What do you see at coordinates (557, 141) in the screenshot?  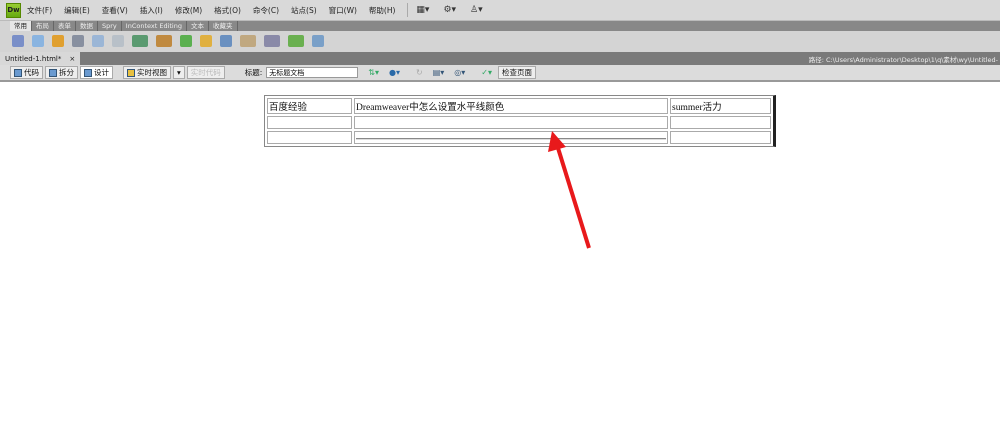 I see `arrow-head` at bounding box center [557, 141].